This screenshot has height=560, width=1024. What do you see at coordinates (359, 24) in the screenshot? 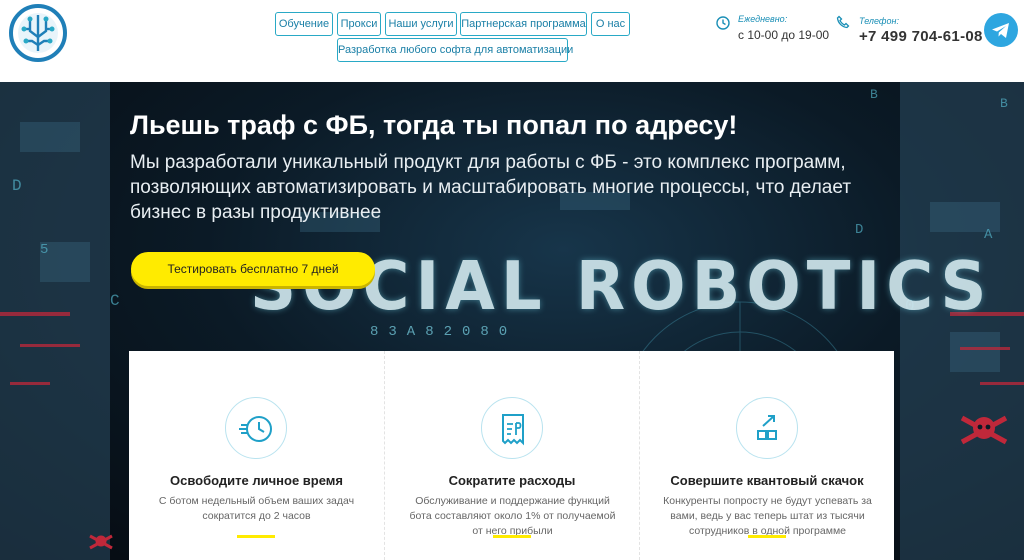
I see `nav-link-proxy: Прокси` at bounding box center [359, 24].